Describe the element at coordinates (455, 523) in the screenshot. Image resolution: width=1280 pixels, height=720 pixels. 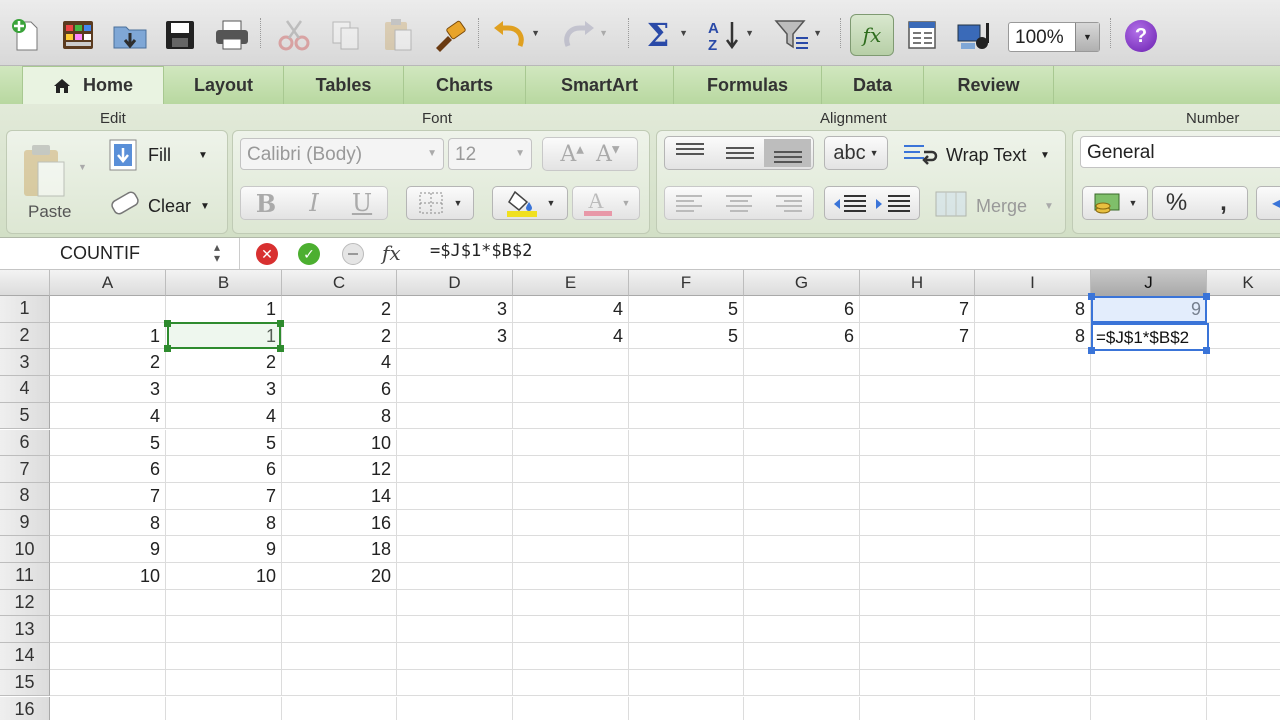
I see `cell-d9` at that location.